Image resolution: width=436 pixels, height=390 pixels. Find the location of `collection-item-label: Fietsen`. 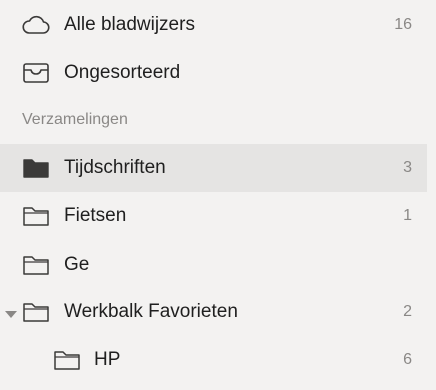

collection-item-label: Fietsen is located at coordinates (95, 215).